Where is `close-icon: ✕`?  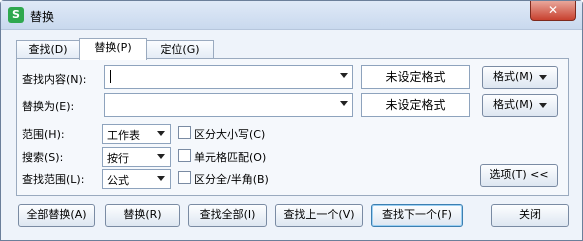
close-icon: ✕ is located at coordinates (553, 10).